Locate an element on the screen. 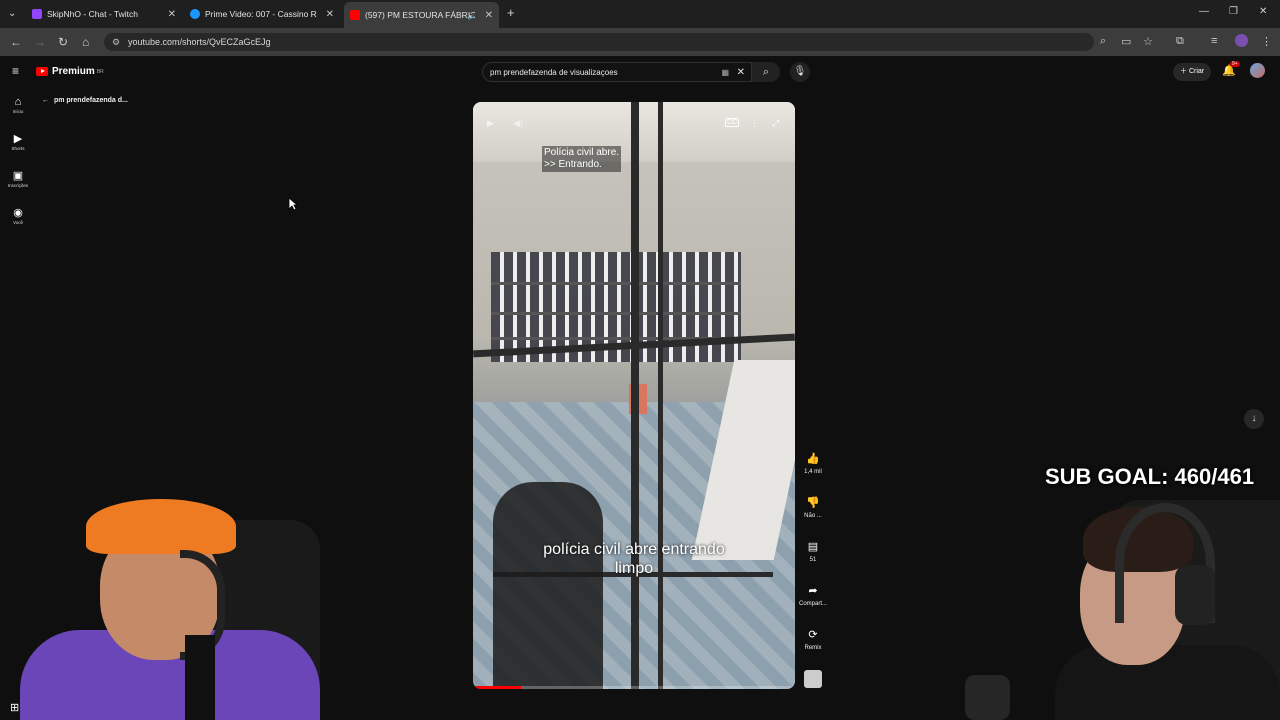  maximize-icon: ❐ is located at coordinates (1233, 11).